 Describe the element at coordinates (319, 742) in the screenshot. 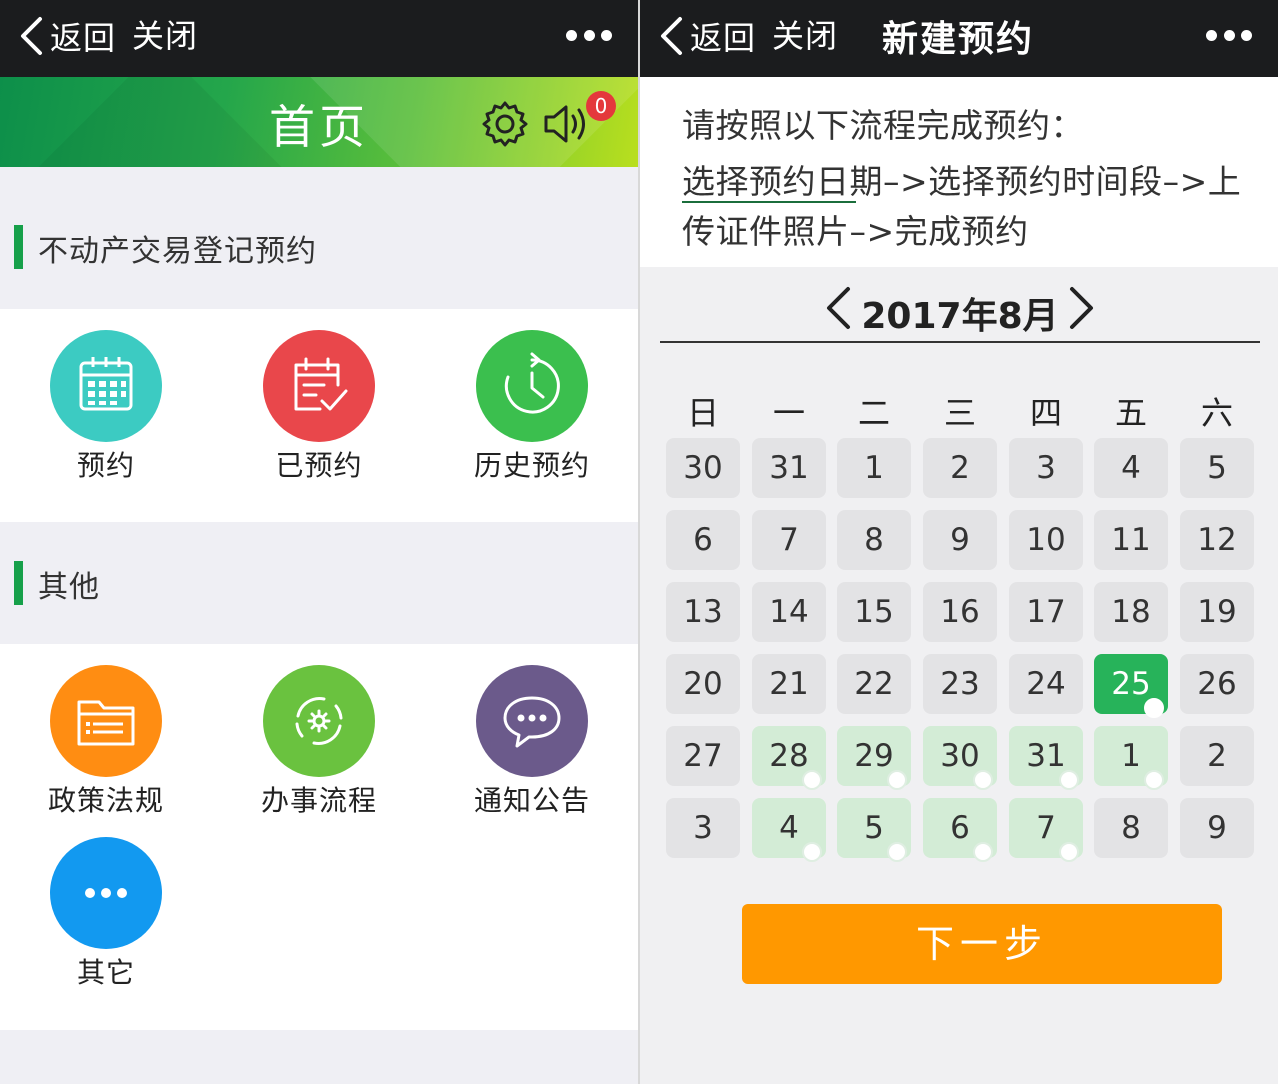

I see `grid-item-process: 办事流程` at that location.